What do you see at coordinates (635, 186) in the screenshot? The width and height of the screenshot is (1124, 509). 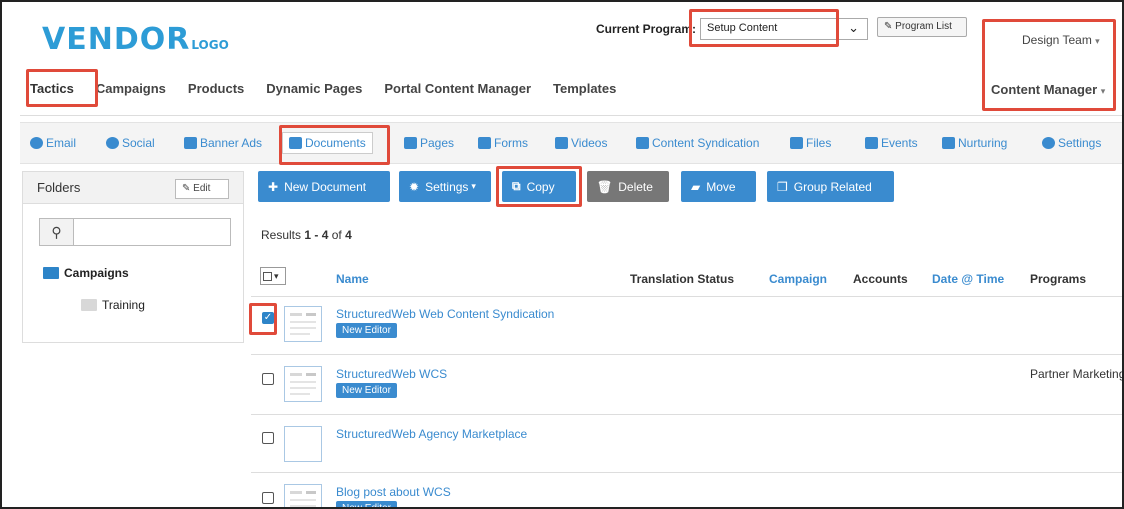 I see `delete-label: Delete` at bounding box center [635, 186].